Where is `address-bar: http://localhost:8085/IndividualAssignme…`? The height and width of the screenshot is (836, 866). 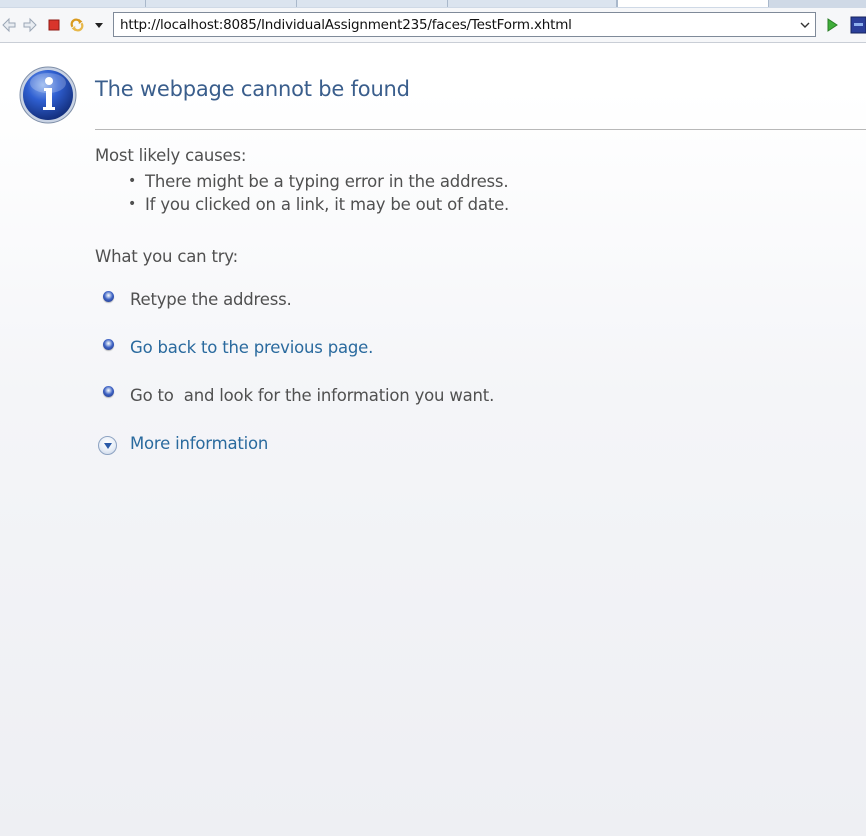 address-bar: http://localhost:8085/IndividualAssignme… is located at coordinates (464, 24).